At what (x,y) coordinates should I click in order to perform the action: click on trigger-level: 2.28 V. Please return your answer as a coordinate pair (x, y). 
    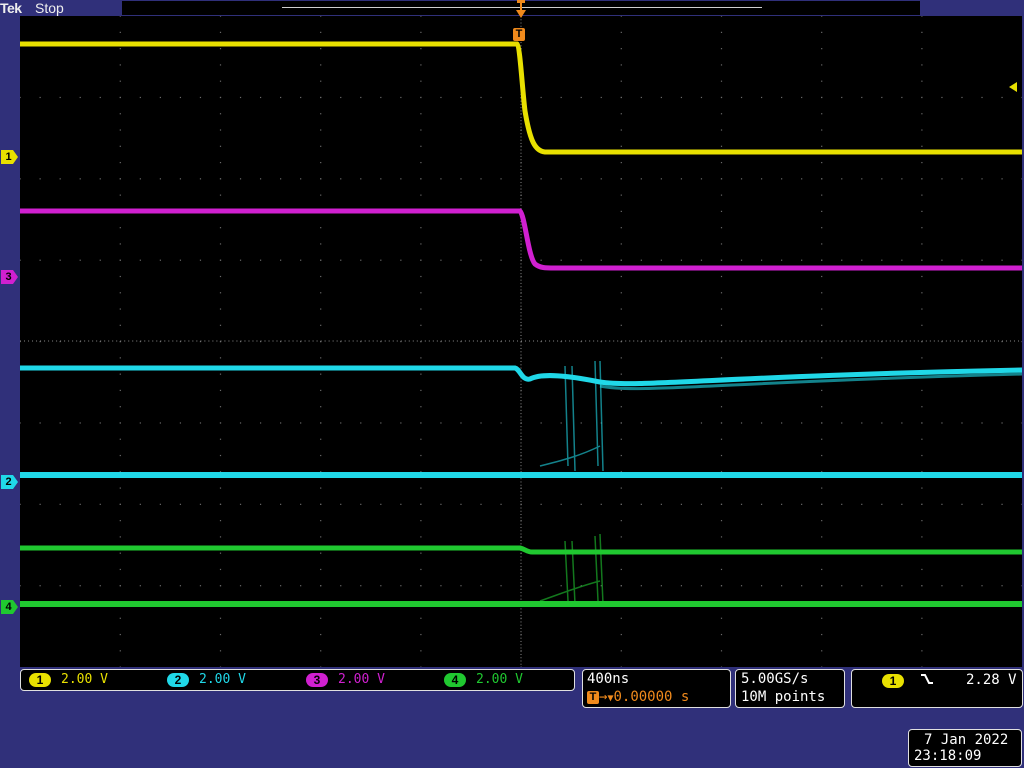
    Looking at the image, I should click on (991, 680).